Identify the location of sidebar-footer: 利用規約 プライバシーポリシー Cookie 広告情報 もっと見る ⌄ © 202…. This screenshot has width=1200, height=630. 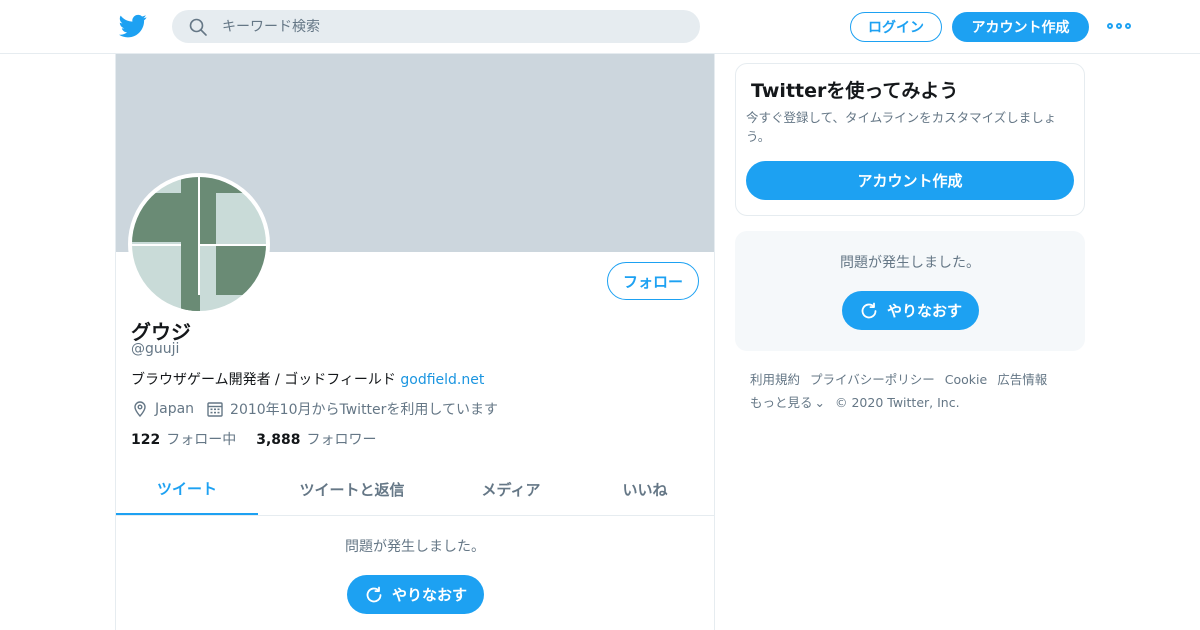
(915, 391).